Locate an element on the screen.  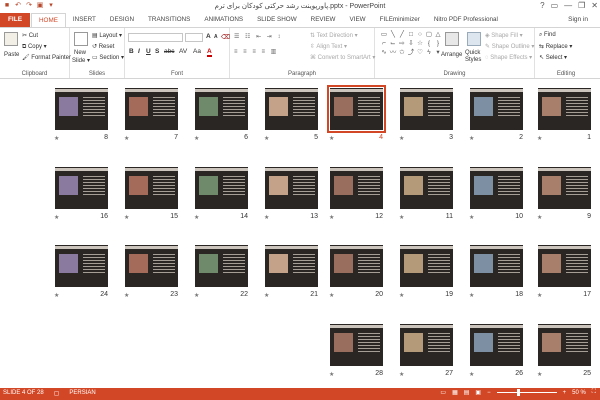
line-shape-icon: ╲ is located at coordinates (393, 35).